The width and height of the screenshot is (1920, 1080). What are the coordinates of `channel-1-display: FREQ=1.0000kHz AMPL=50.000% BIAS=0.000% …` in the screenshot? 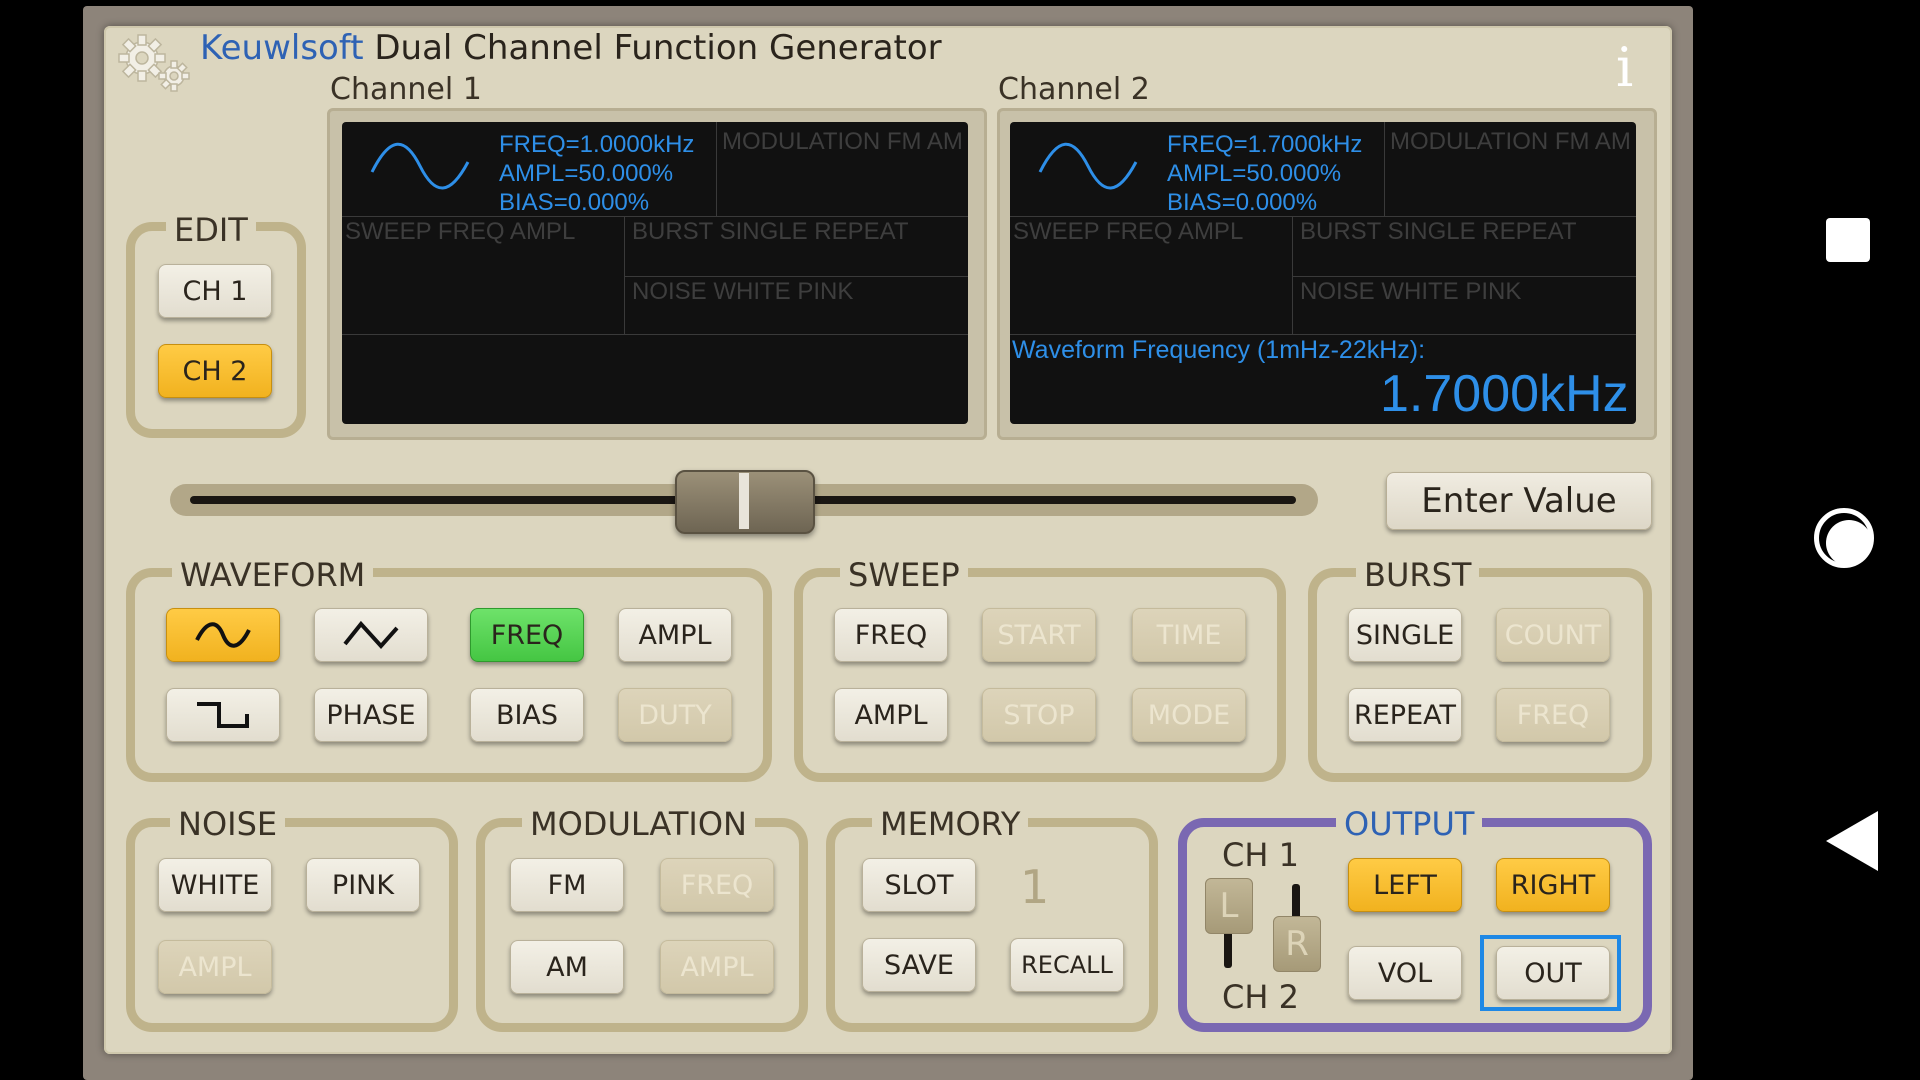 It's located at (655, 273).